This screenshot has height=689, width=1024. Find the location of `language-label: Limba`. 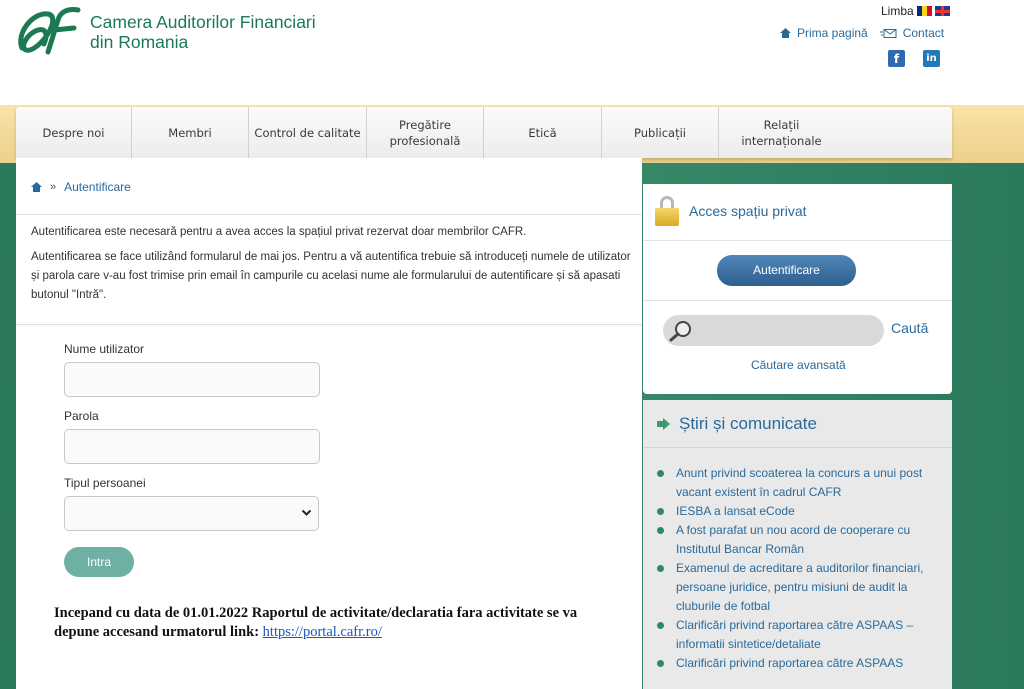

language-label: Limba is located at coordinates (897, 11).